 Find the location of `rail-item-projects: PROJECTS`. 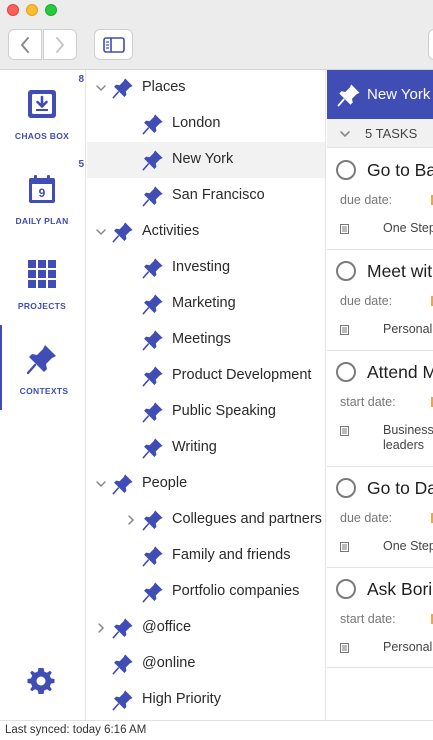

rail-item-projects: PROJECTS is located at coordinates (43, 282).